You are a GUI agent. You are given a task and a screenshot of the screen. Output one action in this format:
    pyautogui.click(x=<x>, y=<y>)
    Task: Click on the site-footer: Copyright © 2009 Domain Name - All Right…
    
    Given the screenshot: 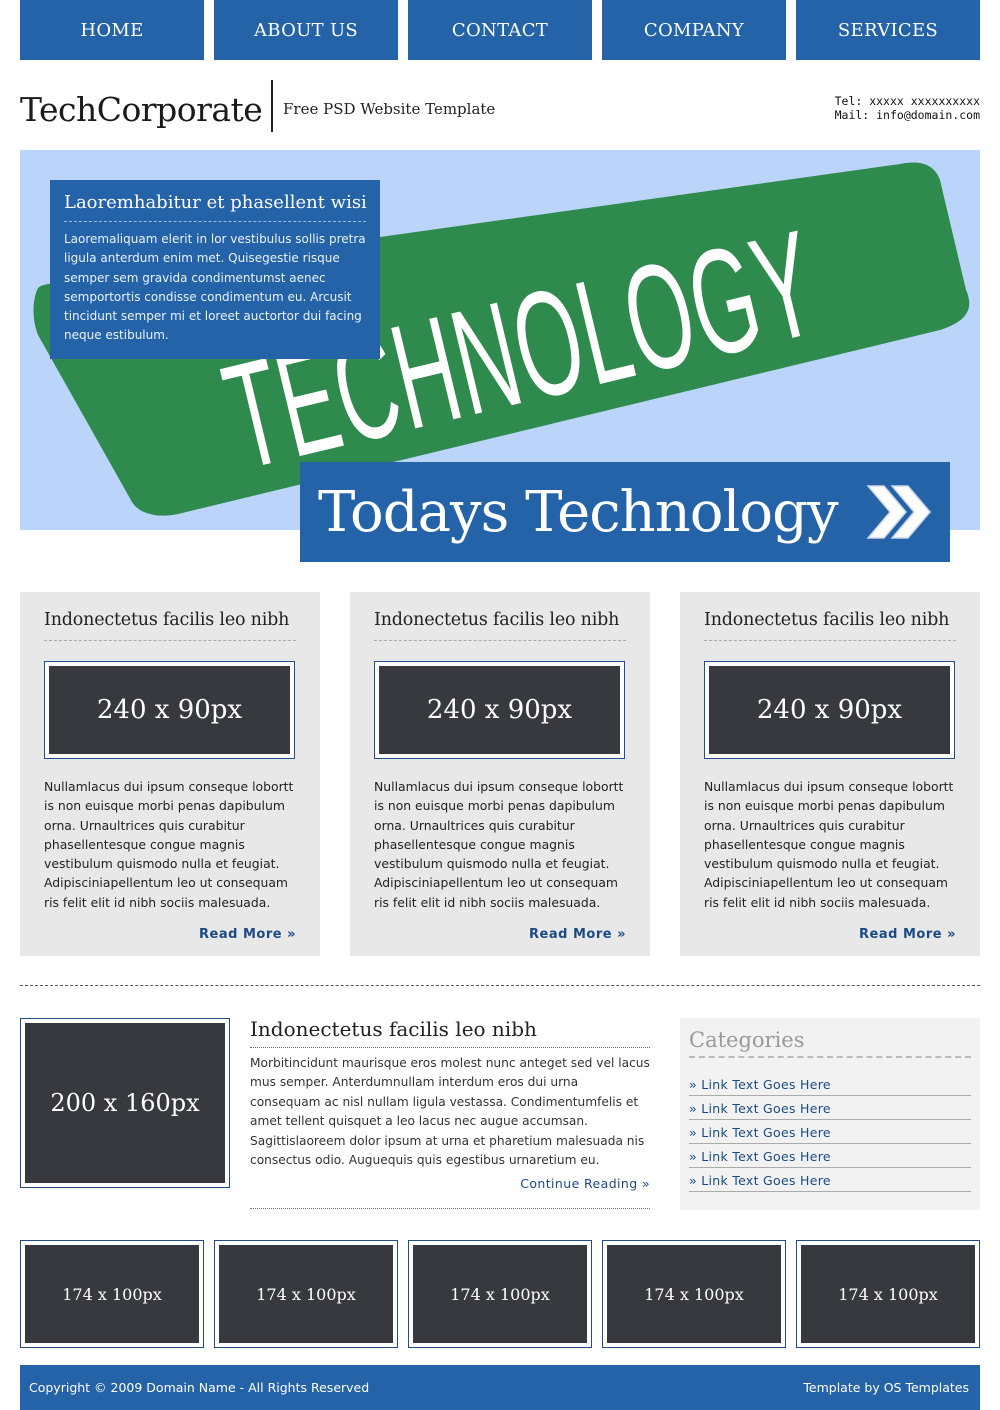 What is the action you would take?
    pyautogui.click(x=500, y=1387)
    